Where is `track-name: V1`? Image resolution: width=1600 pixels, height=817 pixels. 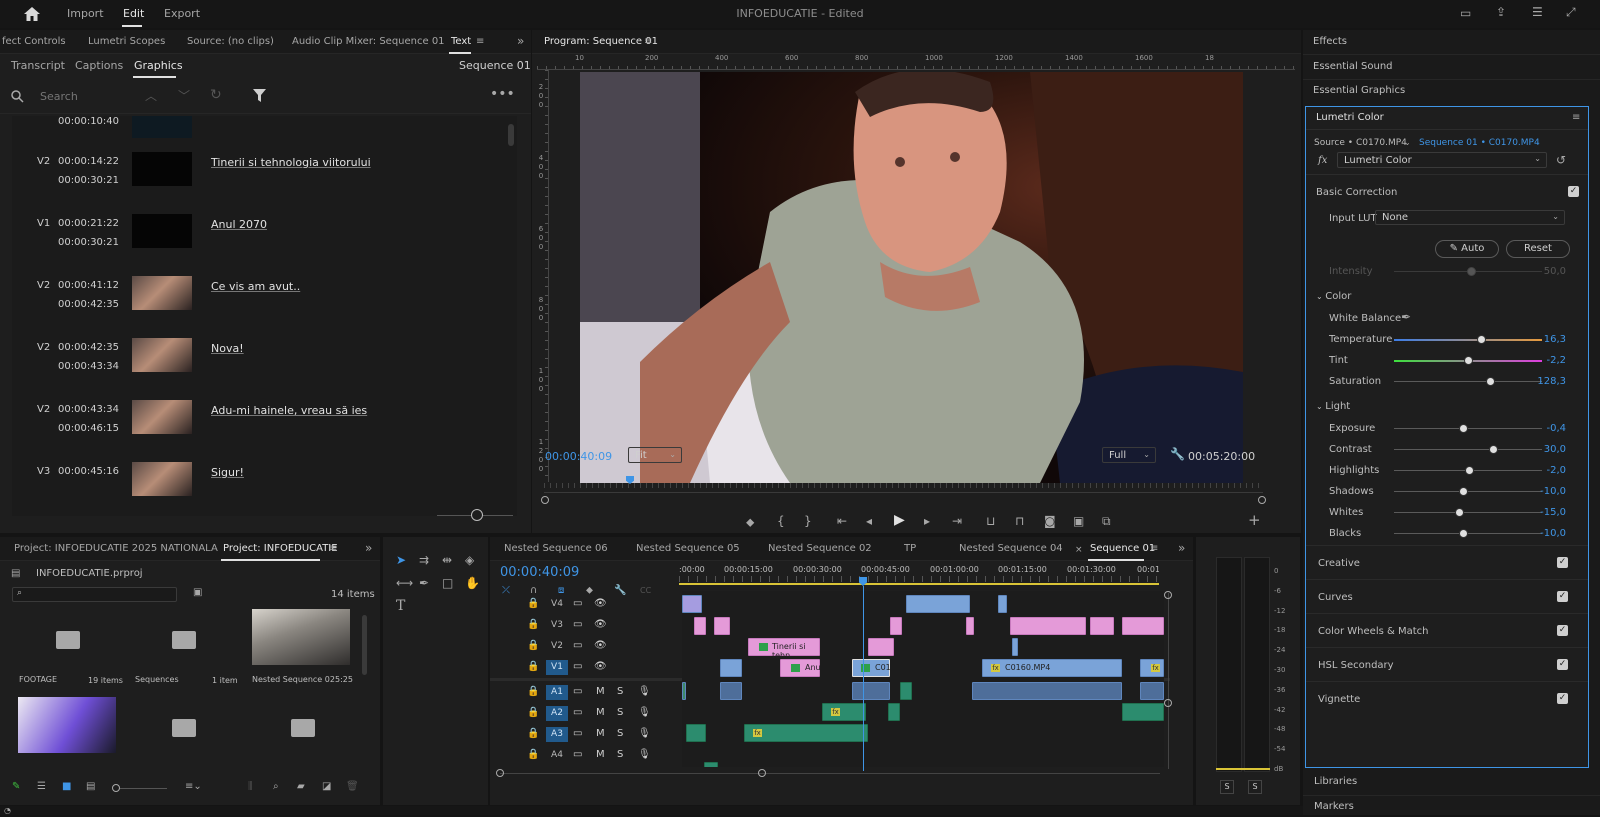 track-name: V1 is located at coordinates (557, 667).